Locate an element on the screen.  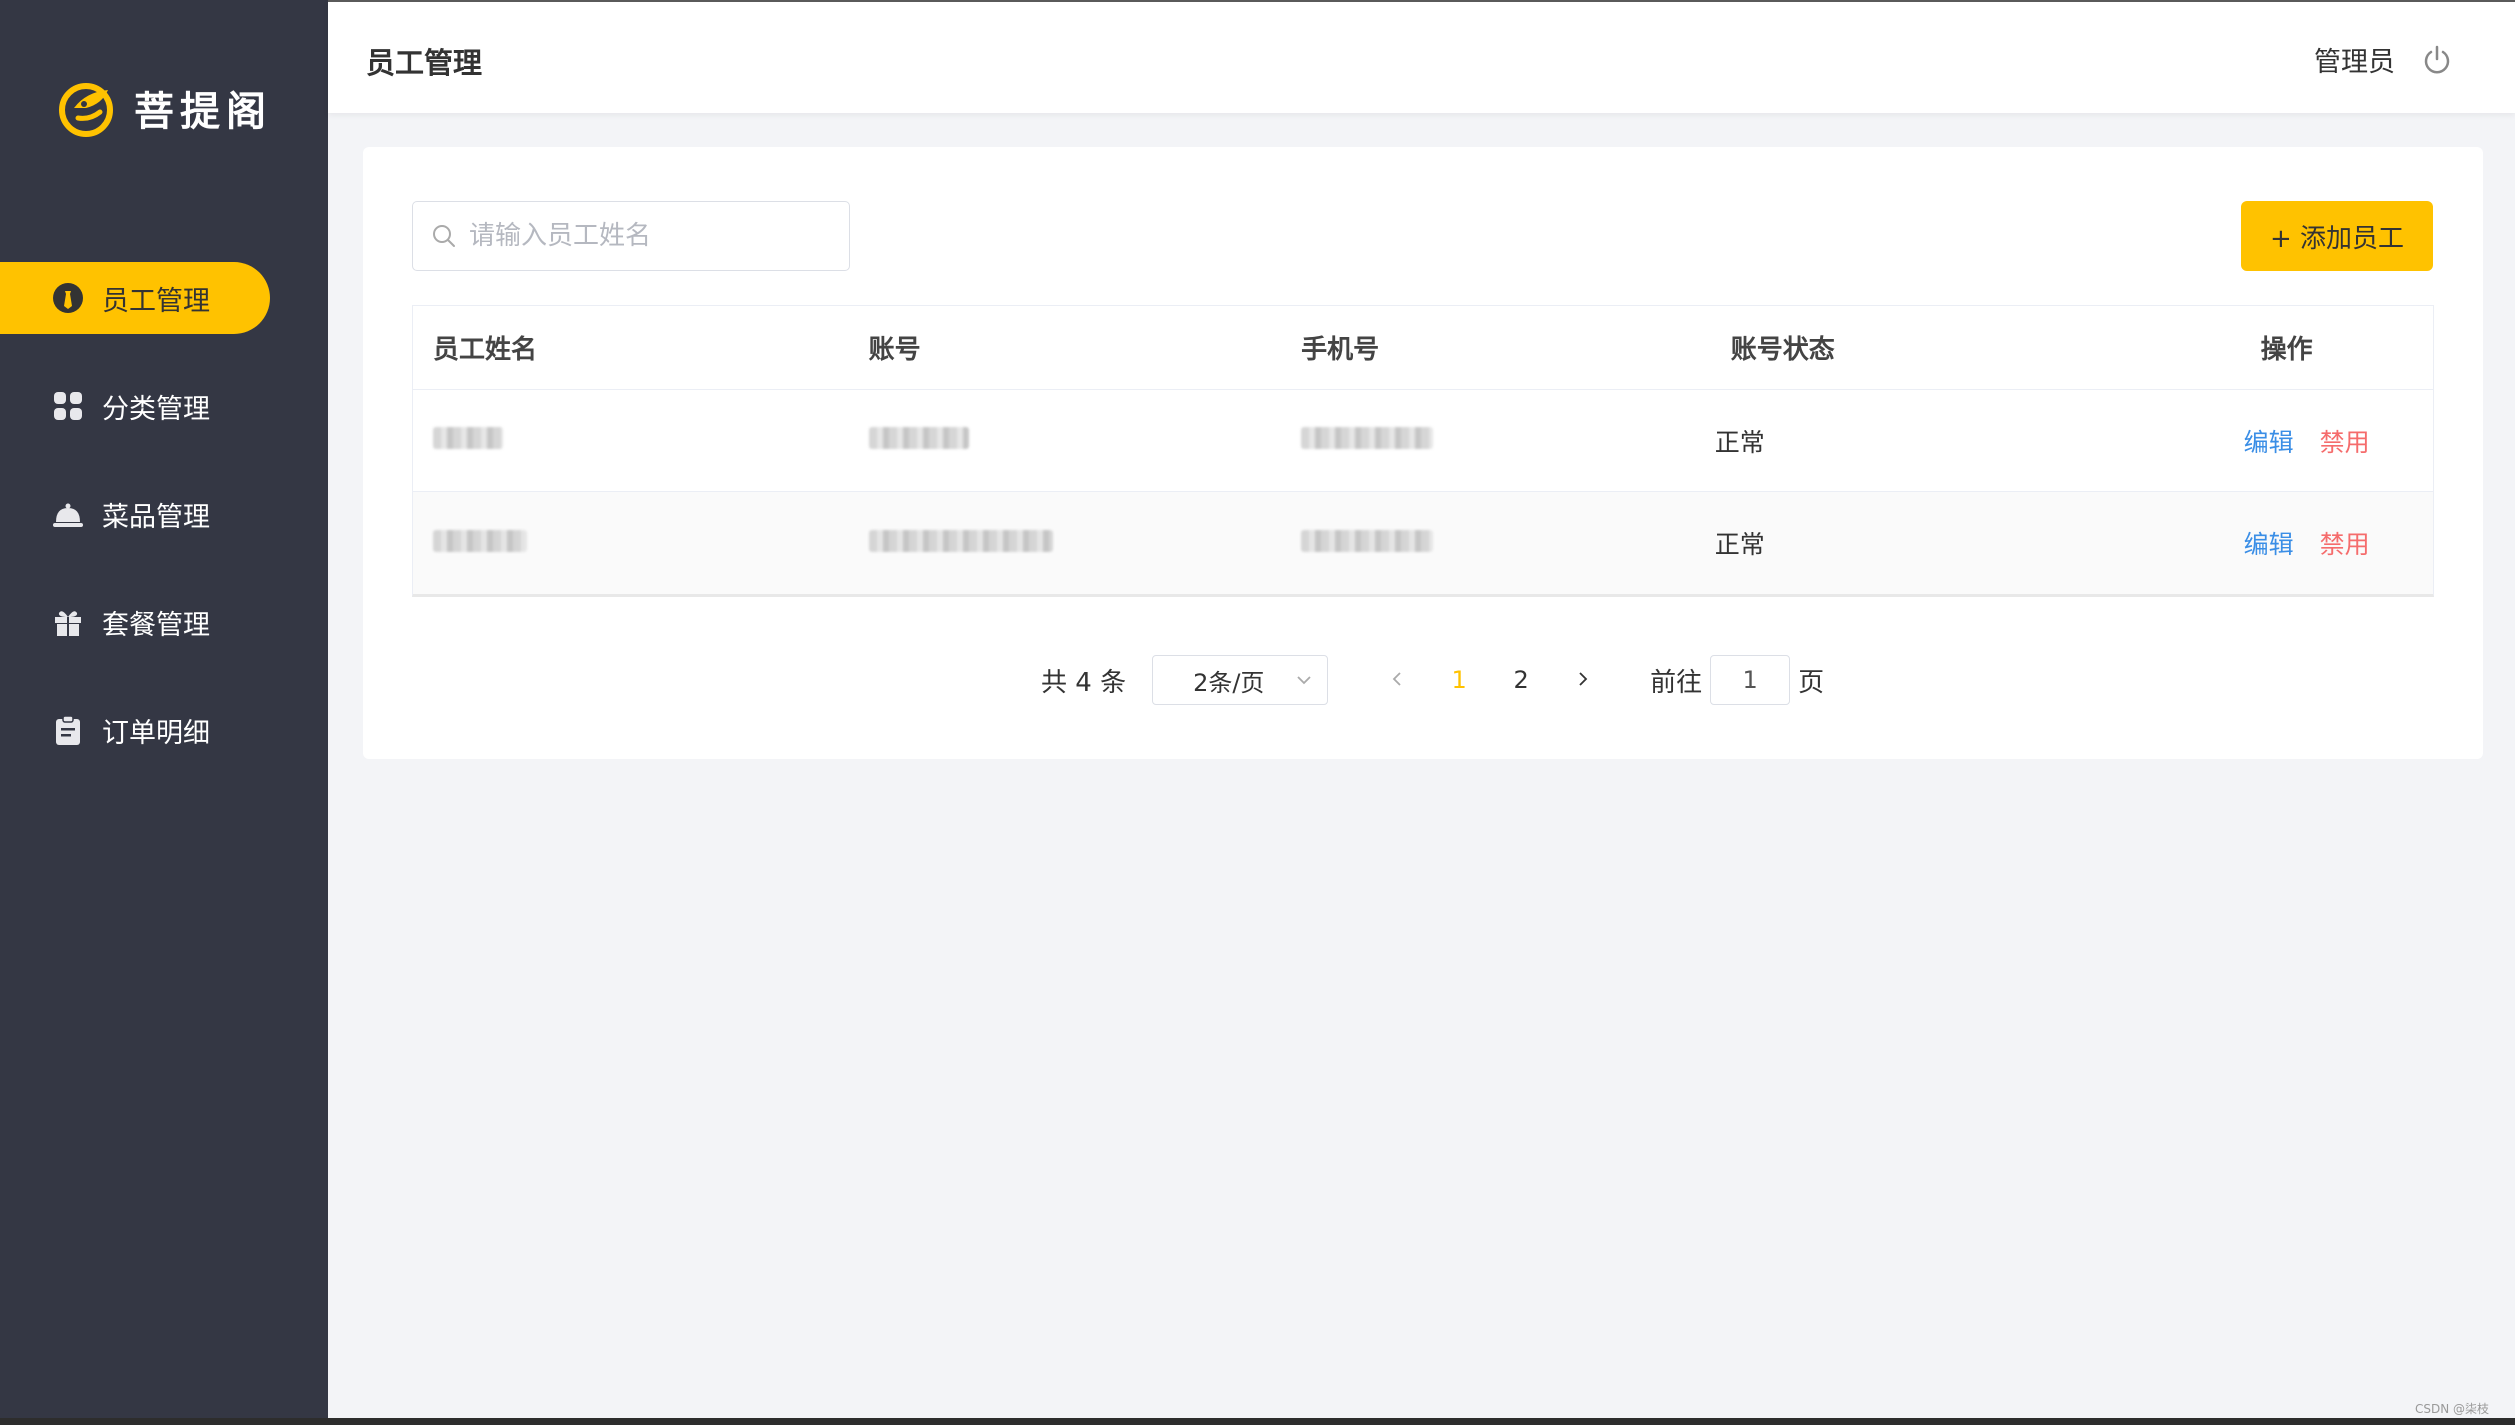
search-box is located at coordinates (631, 236).